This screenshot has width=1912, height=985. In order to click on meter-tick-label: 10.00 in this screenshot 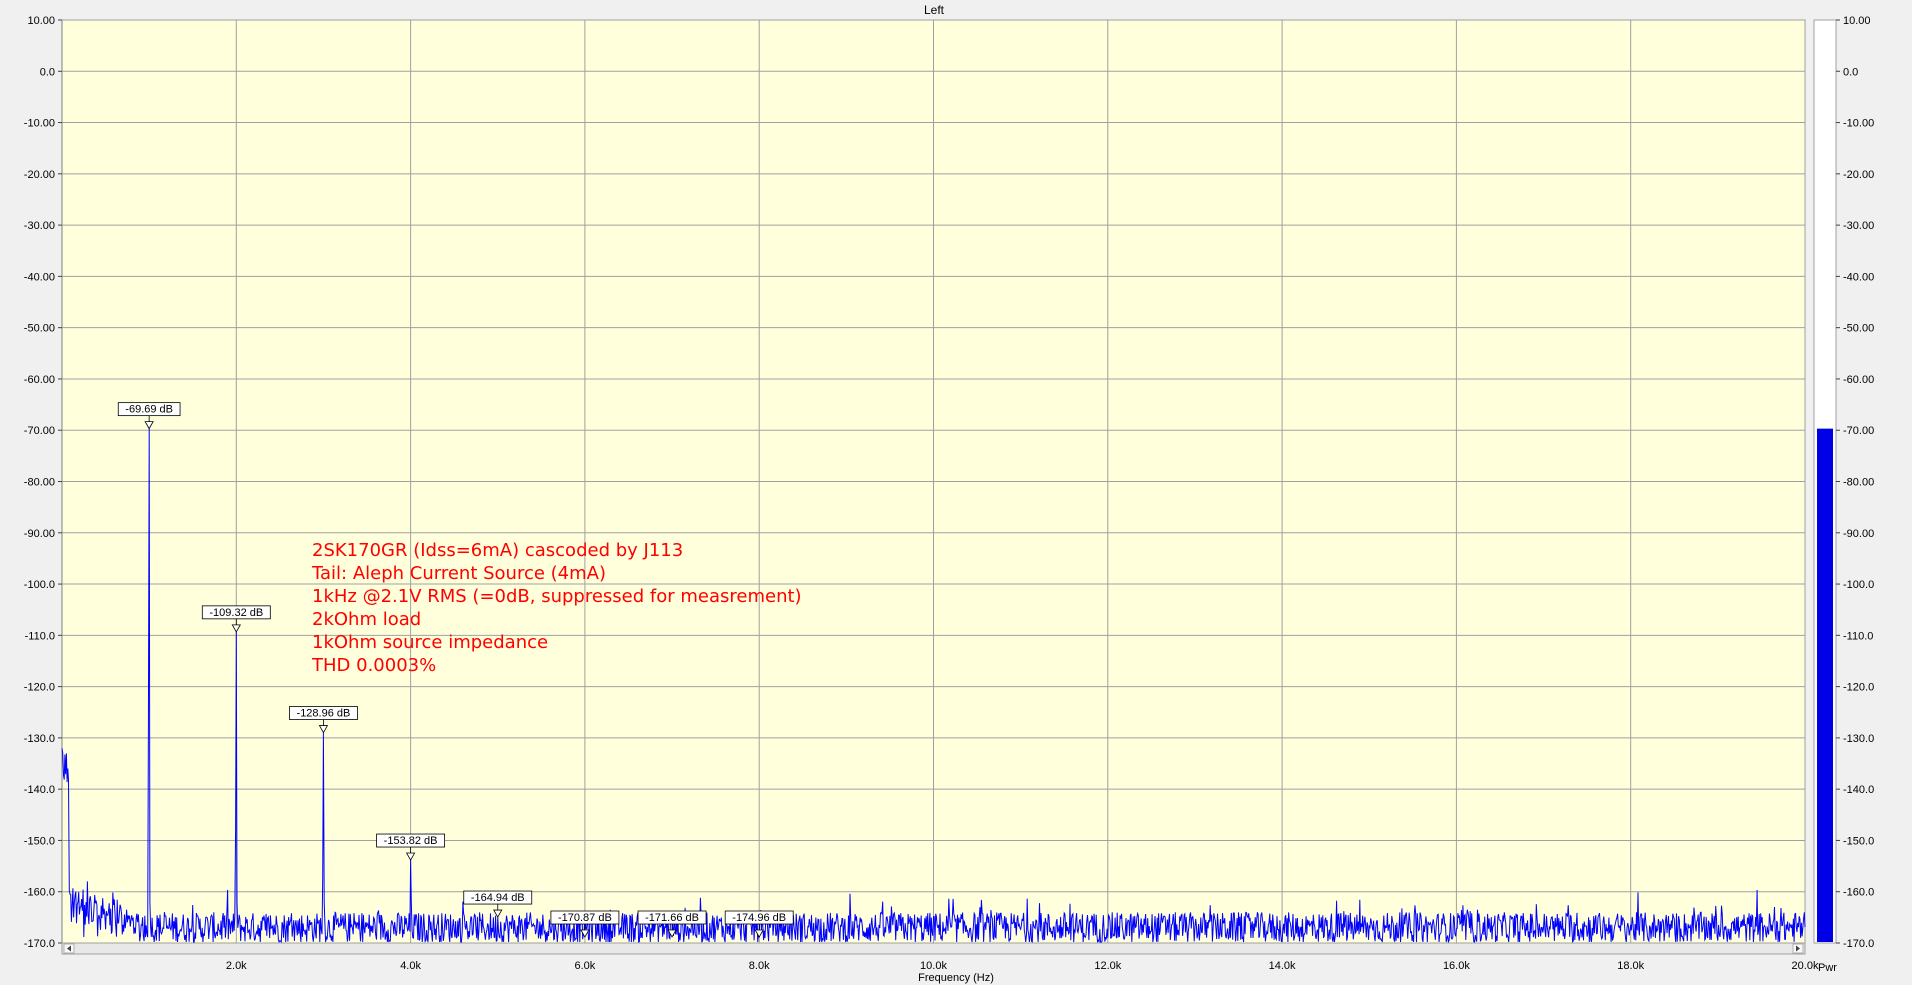, I will do `click(1857, 21)`.